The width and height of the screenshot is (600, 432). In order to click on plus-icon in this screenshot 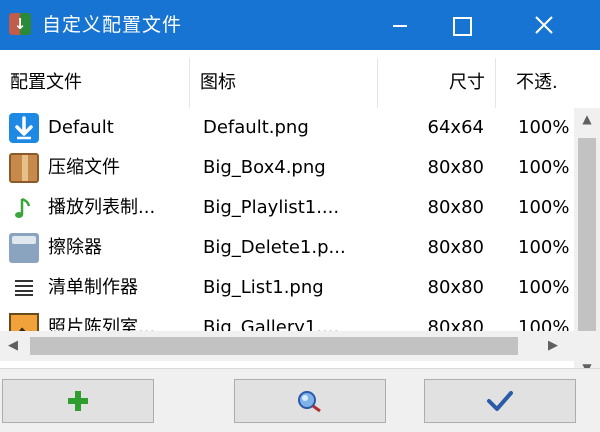, I will do `click(78, 401)`.